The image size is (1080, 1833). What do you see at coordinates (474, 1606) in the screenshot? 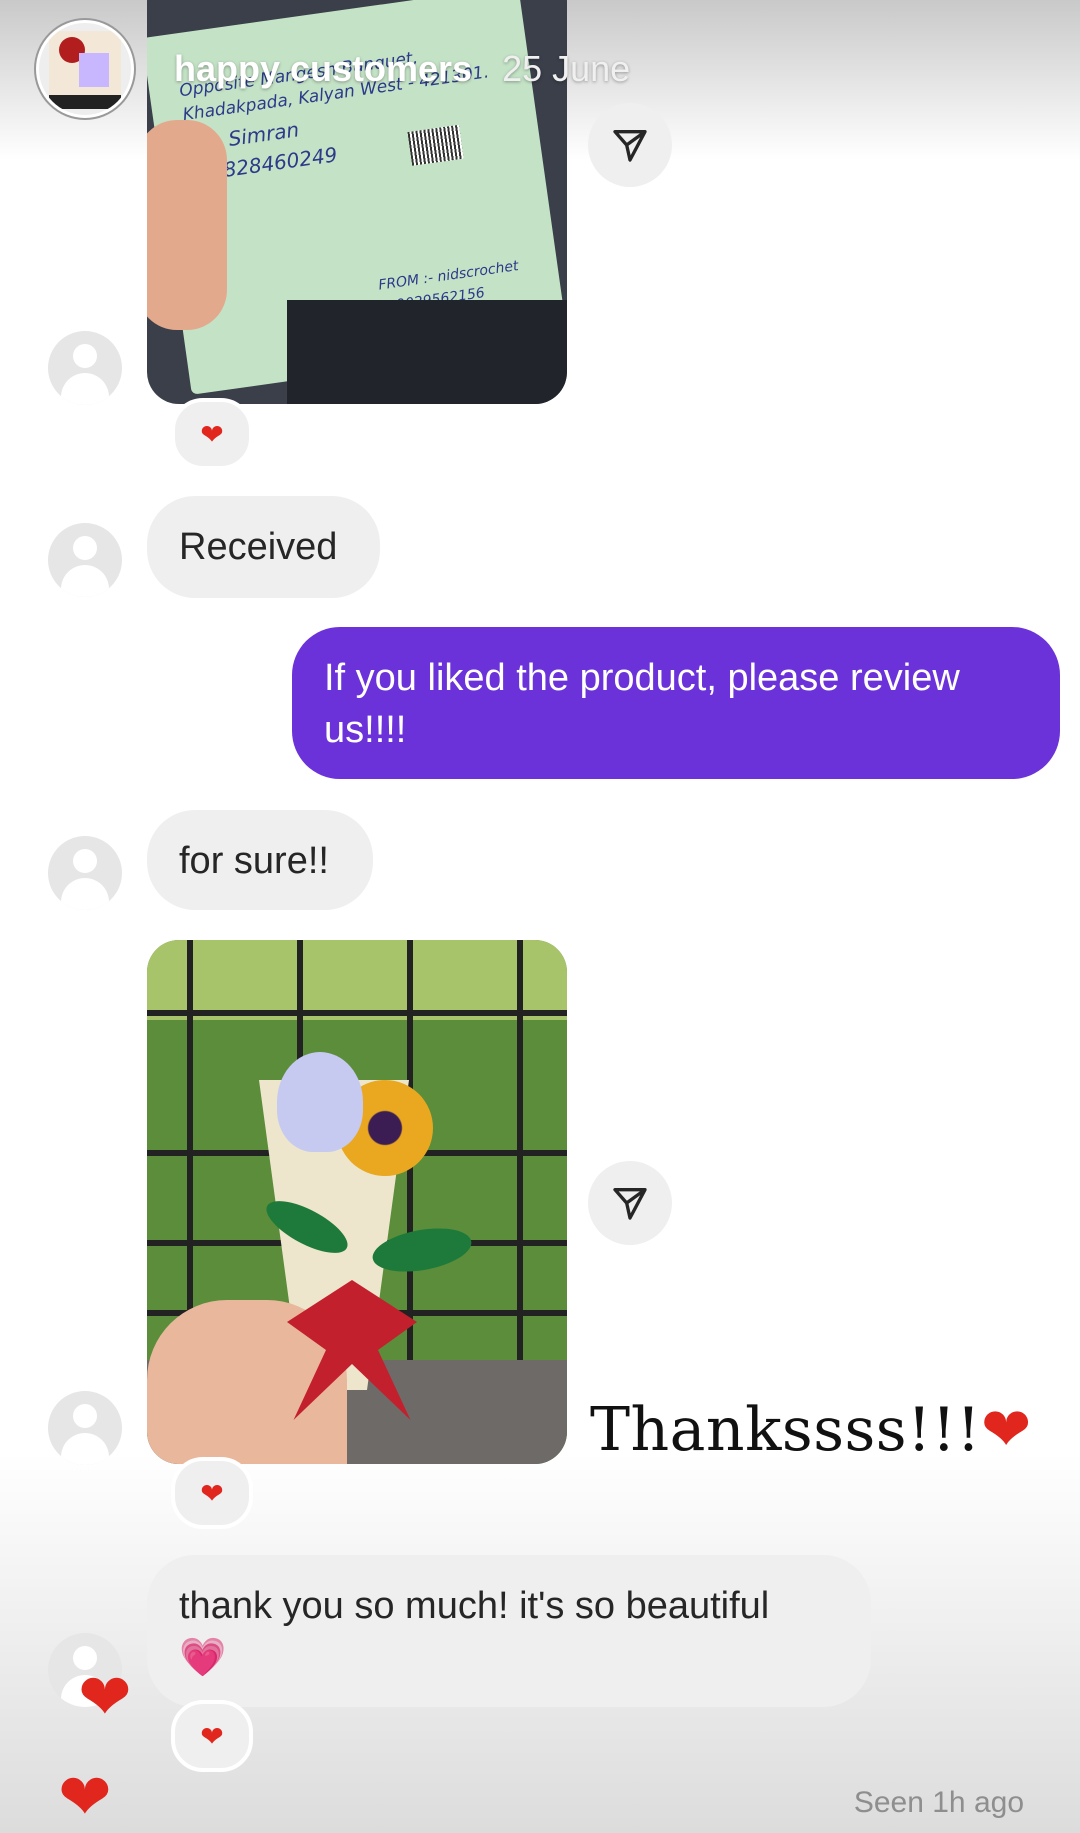
I see `message-thank-you-text: thank you so much! it's so beautiful` at bounding box center [474, 1606].